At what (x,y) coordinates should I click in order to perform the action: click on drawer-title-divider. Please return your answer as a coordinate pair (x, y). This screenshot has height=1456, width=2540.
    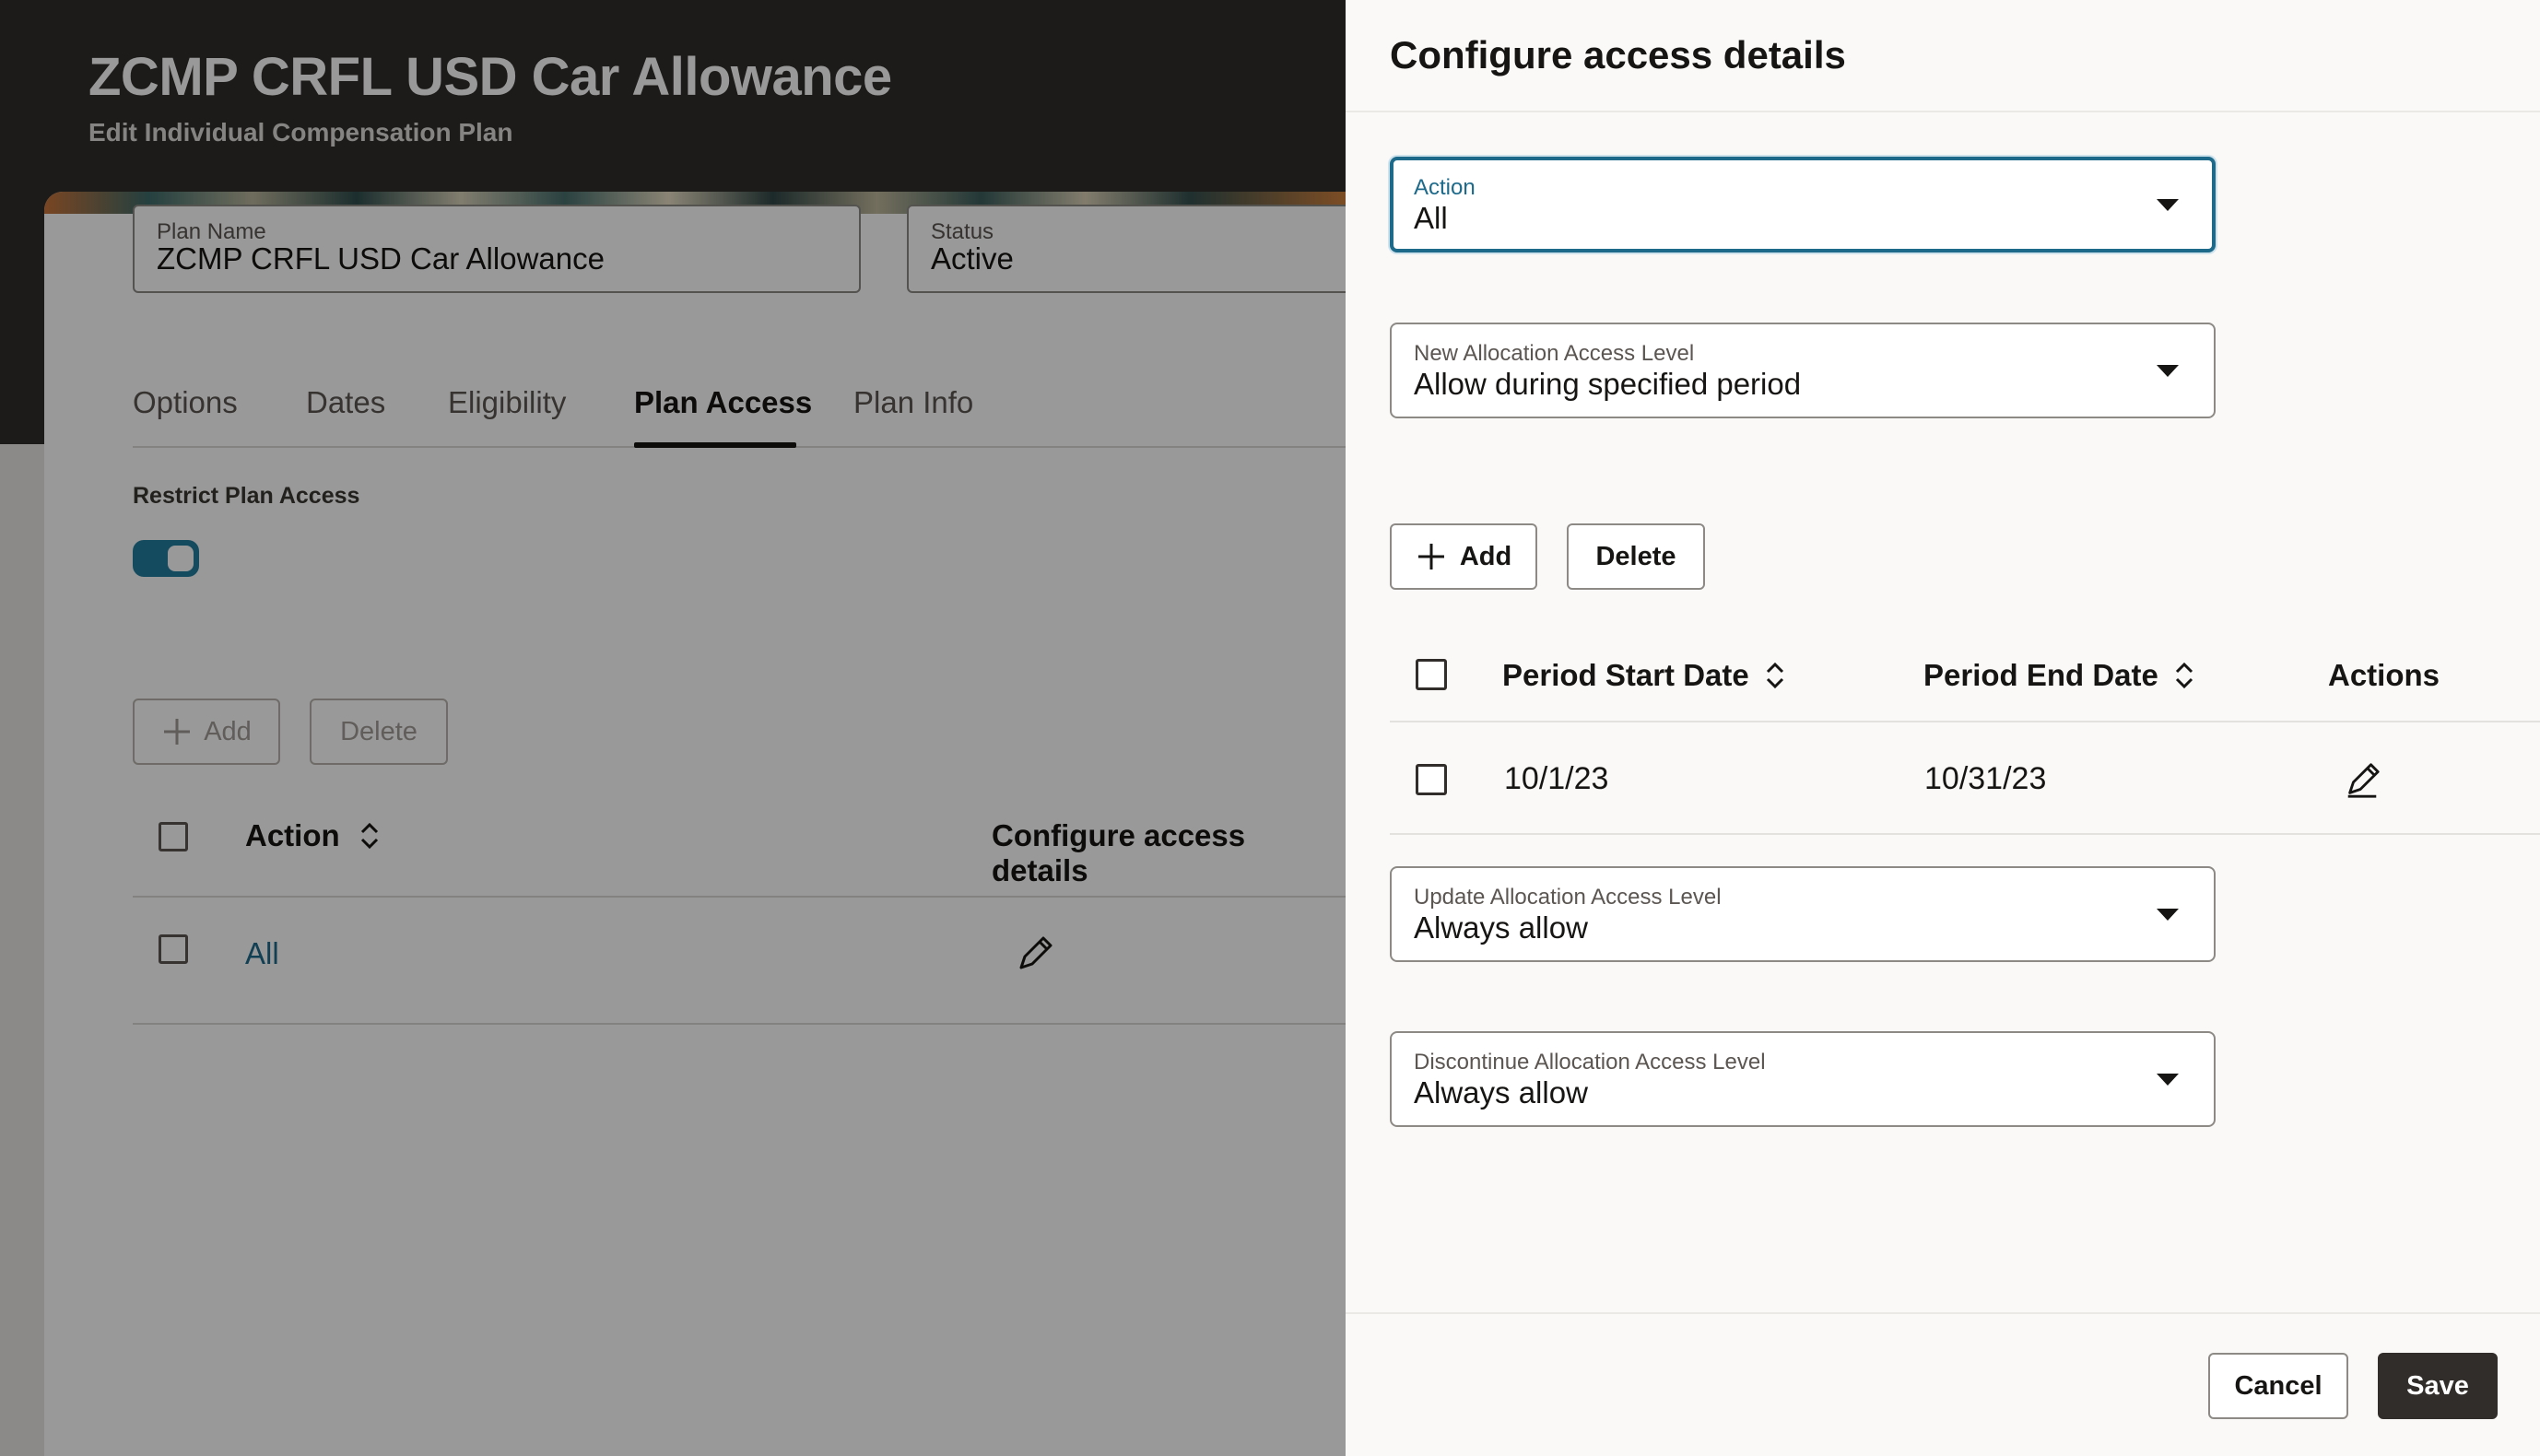
    Looking at the image, I should click on (1943, 111).